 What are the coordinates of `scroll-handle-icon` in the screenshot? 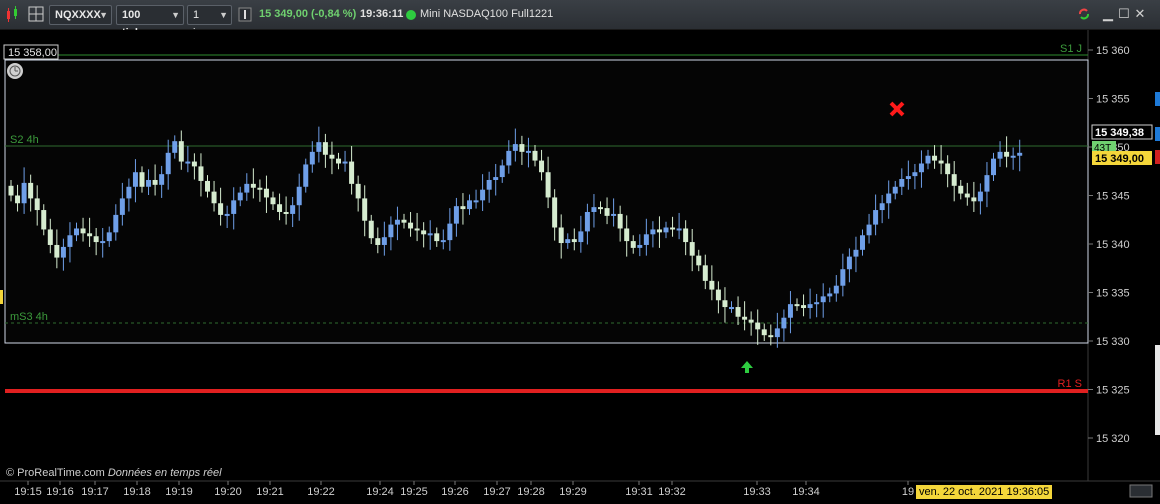 It's located at (1141, 491).